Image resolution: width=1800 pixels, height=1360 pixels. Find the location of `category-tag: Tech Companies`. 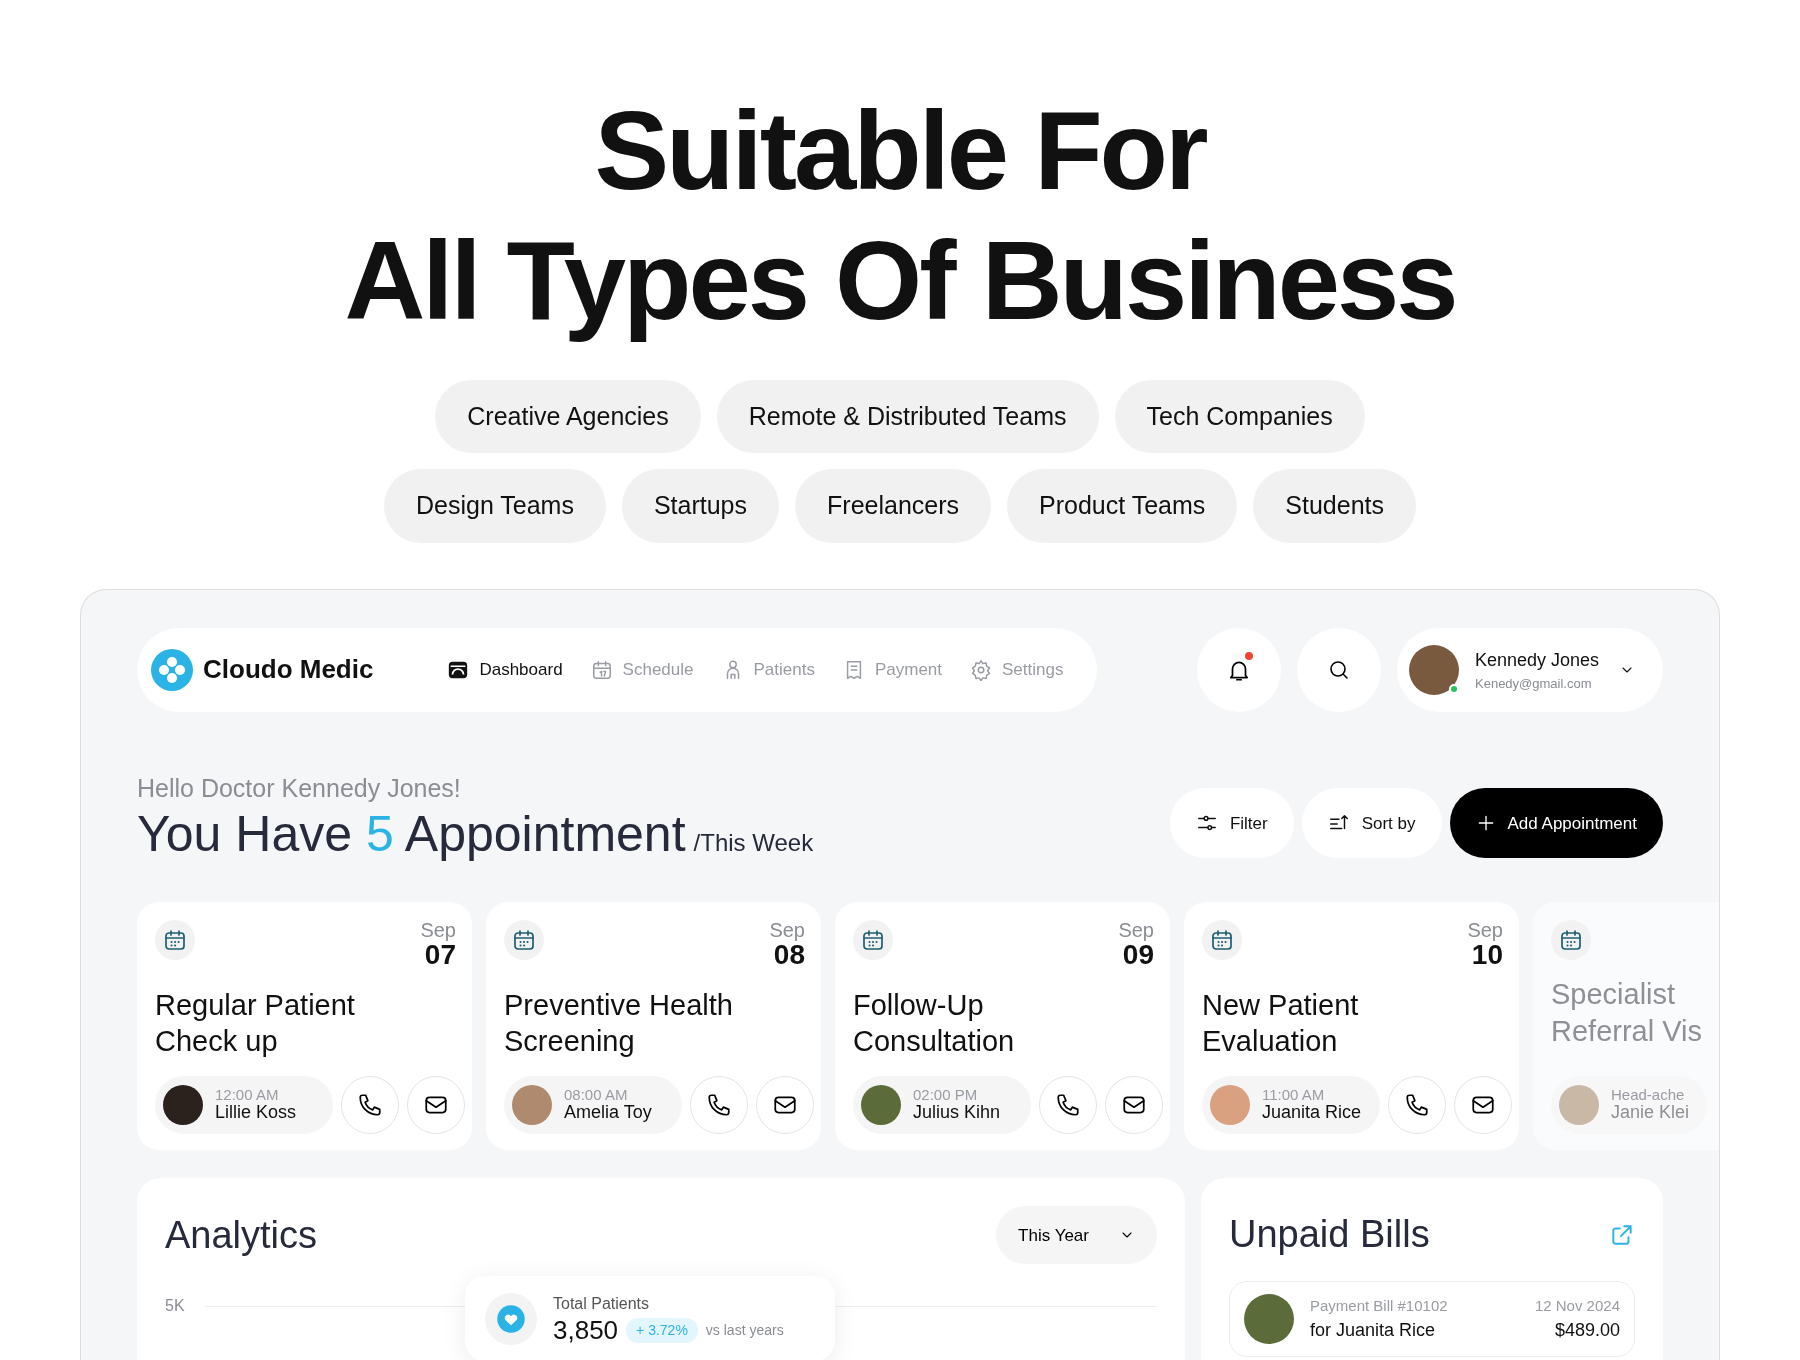

category-tag: Tech Companies is located at coordinates (1239, 416).